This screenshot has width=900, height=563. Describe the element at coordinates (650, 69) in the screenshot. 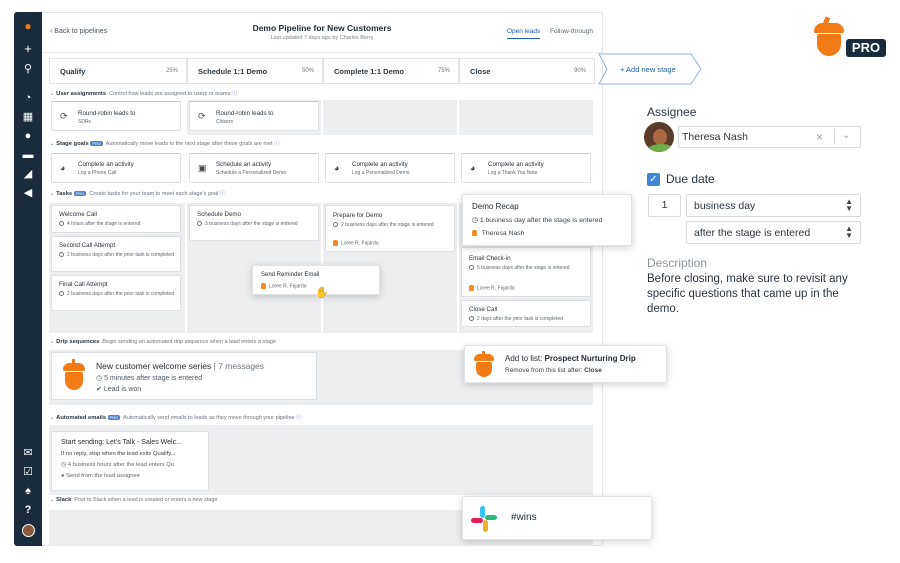

I see `add-stage-button: + Add new stage` at that location.